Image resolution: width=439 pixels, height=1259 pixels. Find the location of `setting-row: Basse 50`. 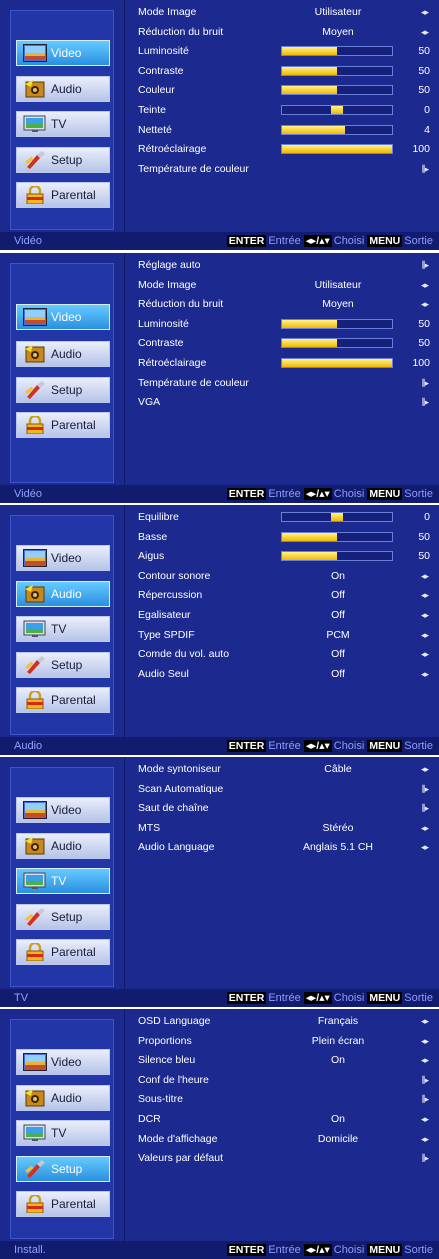

setting-row: Basse 50 is located at coordinates (286, 537).